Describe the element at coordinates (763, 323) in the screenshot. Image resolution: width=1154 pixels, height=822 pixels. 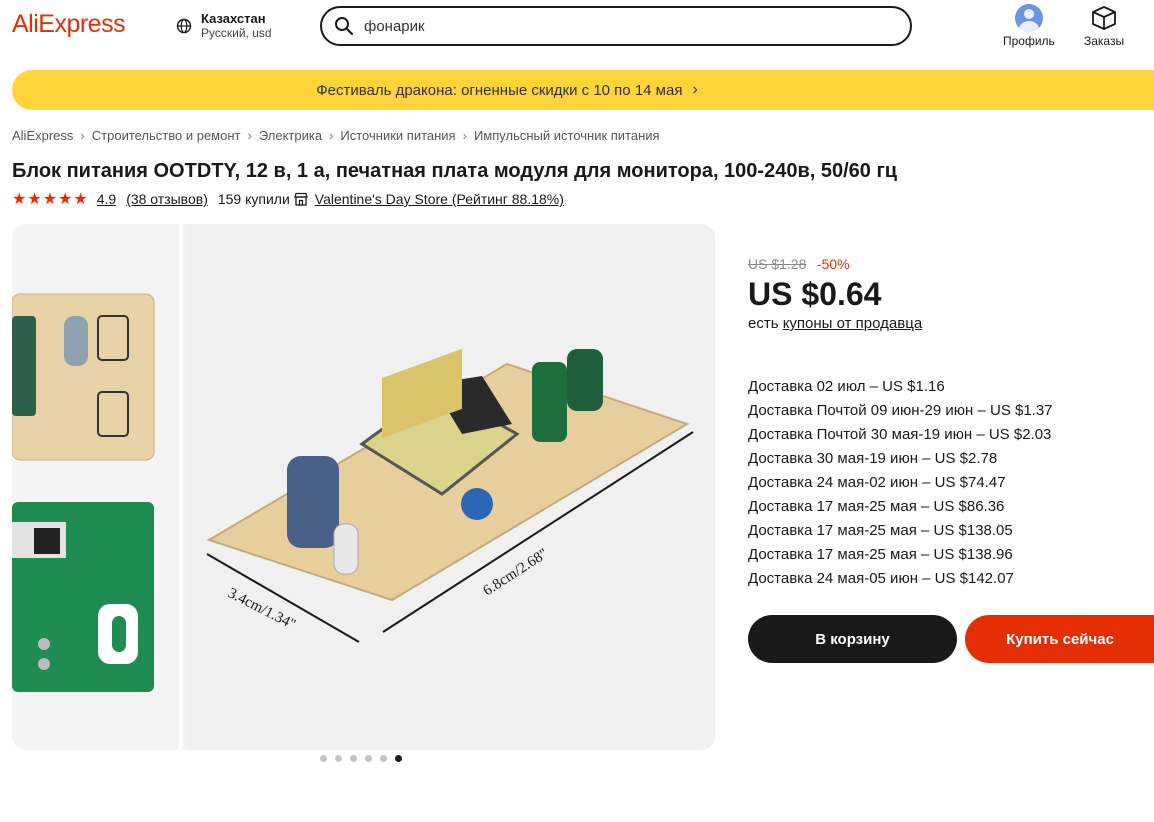
I see `coupon-prefix: есть` at that location.